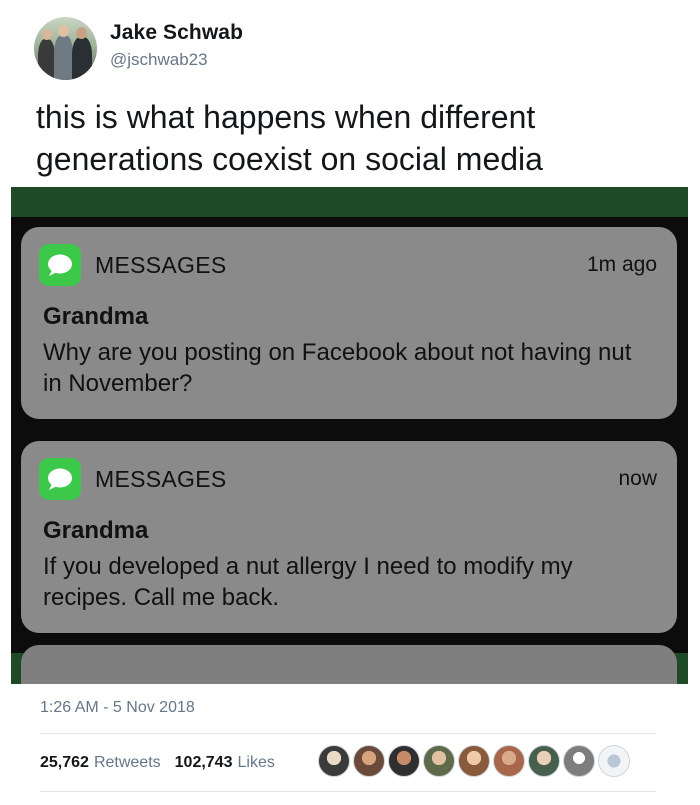 This screenshot has width=700, height=805. What do you see at coordinates (176, 33) in the screenshot?
I see `author-name: Jake Schwab` at bounding box center [176, 33].